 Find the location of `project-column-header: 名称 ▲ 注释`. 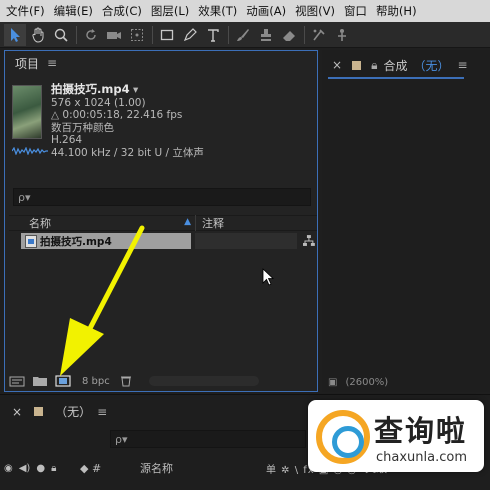

project-column-header: 名称 ▲ 注释 is located at coordinates (163, 223).